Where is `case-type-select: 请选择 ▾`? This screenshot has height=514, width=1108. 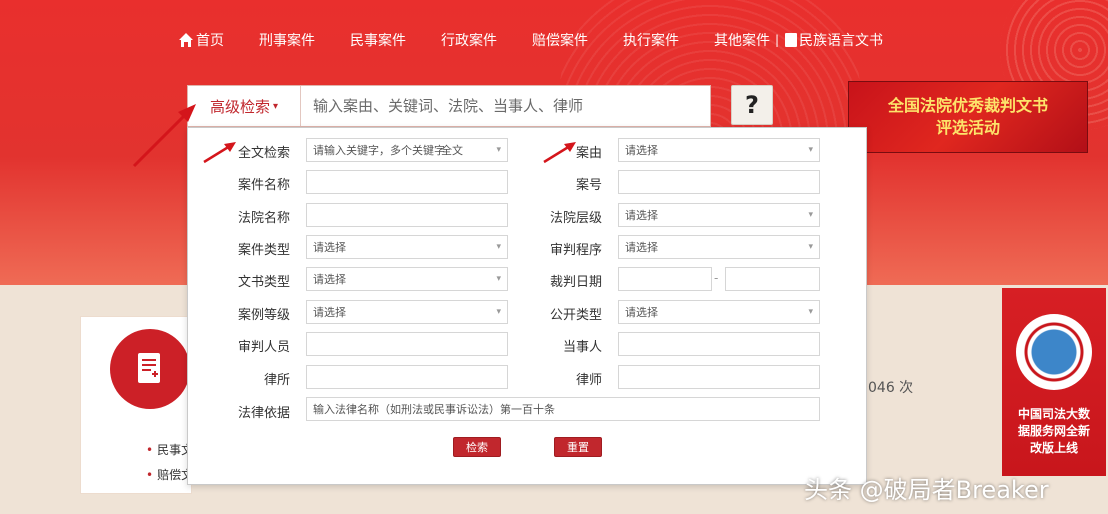
case-type-select: 请选择 ▾ is located at coordinates (407, 247).